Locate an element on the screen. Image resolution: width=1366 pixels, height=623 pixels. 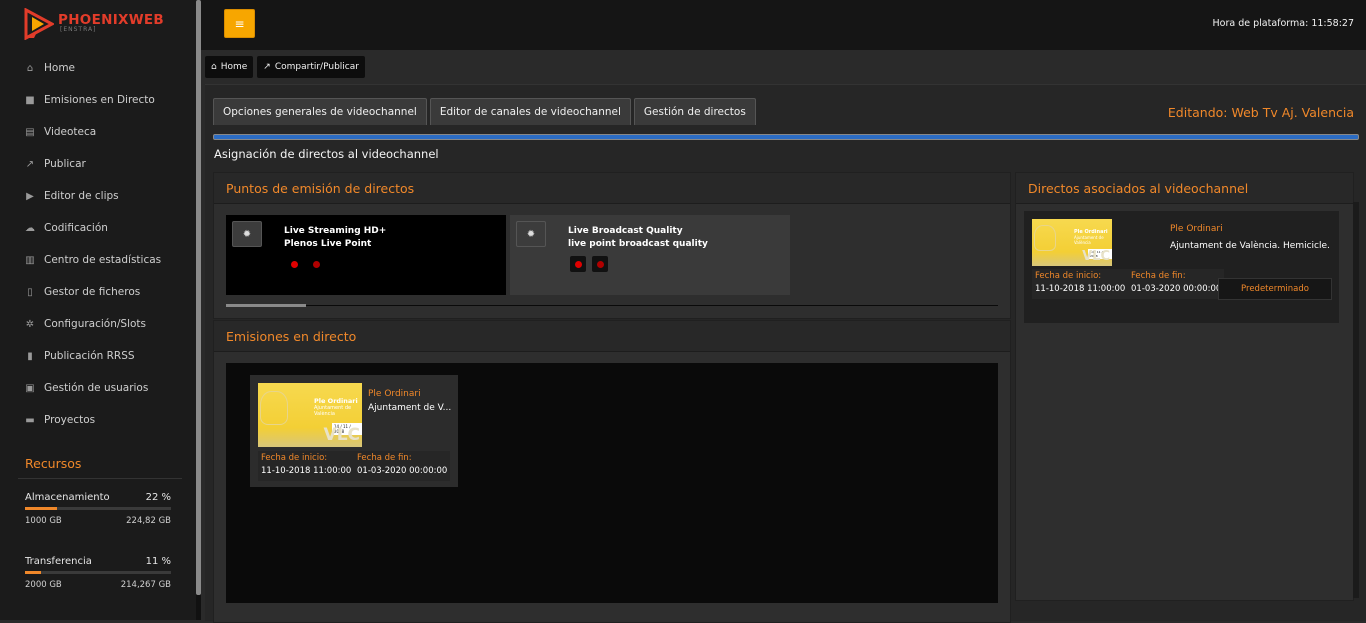
emission-point-name: Live Streaming HD+ Plenos Live Point is located at coordinates (335, 238).